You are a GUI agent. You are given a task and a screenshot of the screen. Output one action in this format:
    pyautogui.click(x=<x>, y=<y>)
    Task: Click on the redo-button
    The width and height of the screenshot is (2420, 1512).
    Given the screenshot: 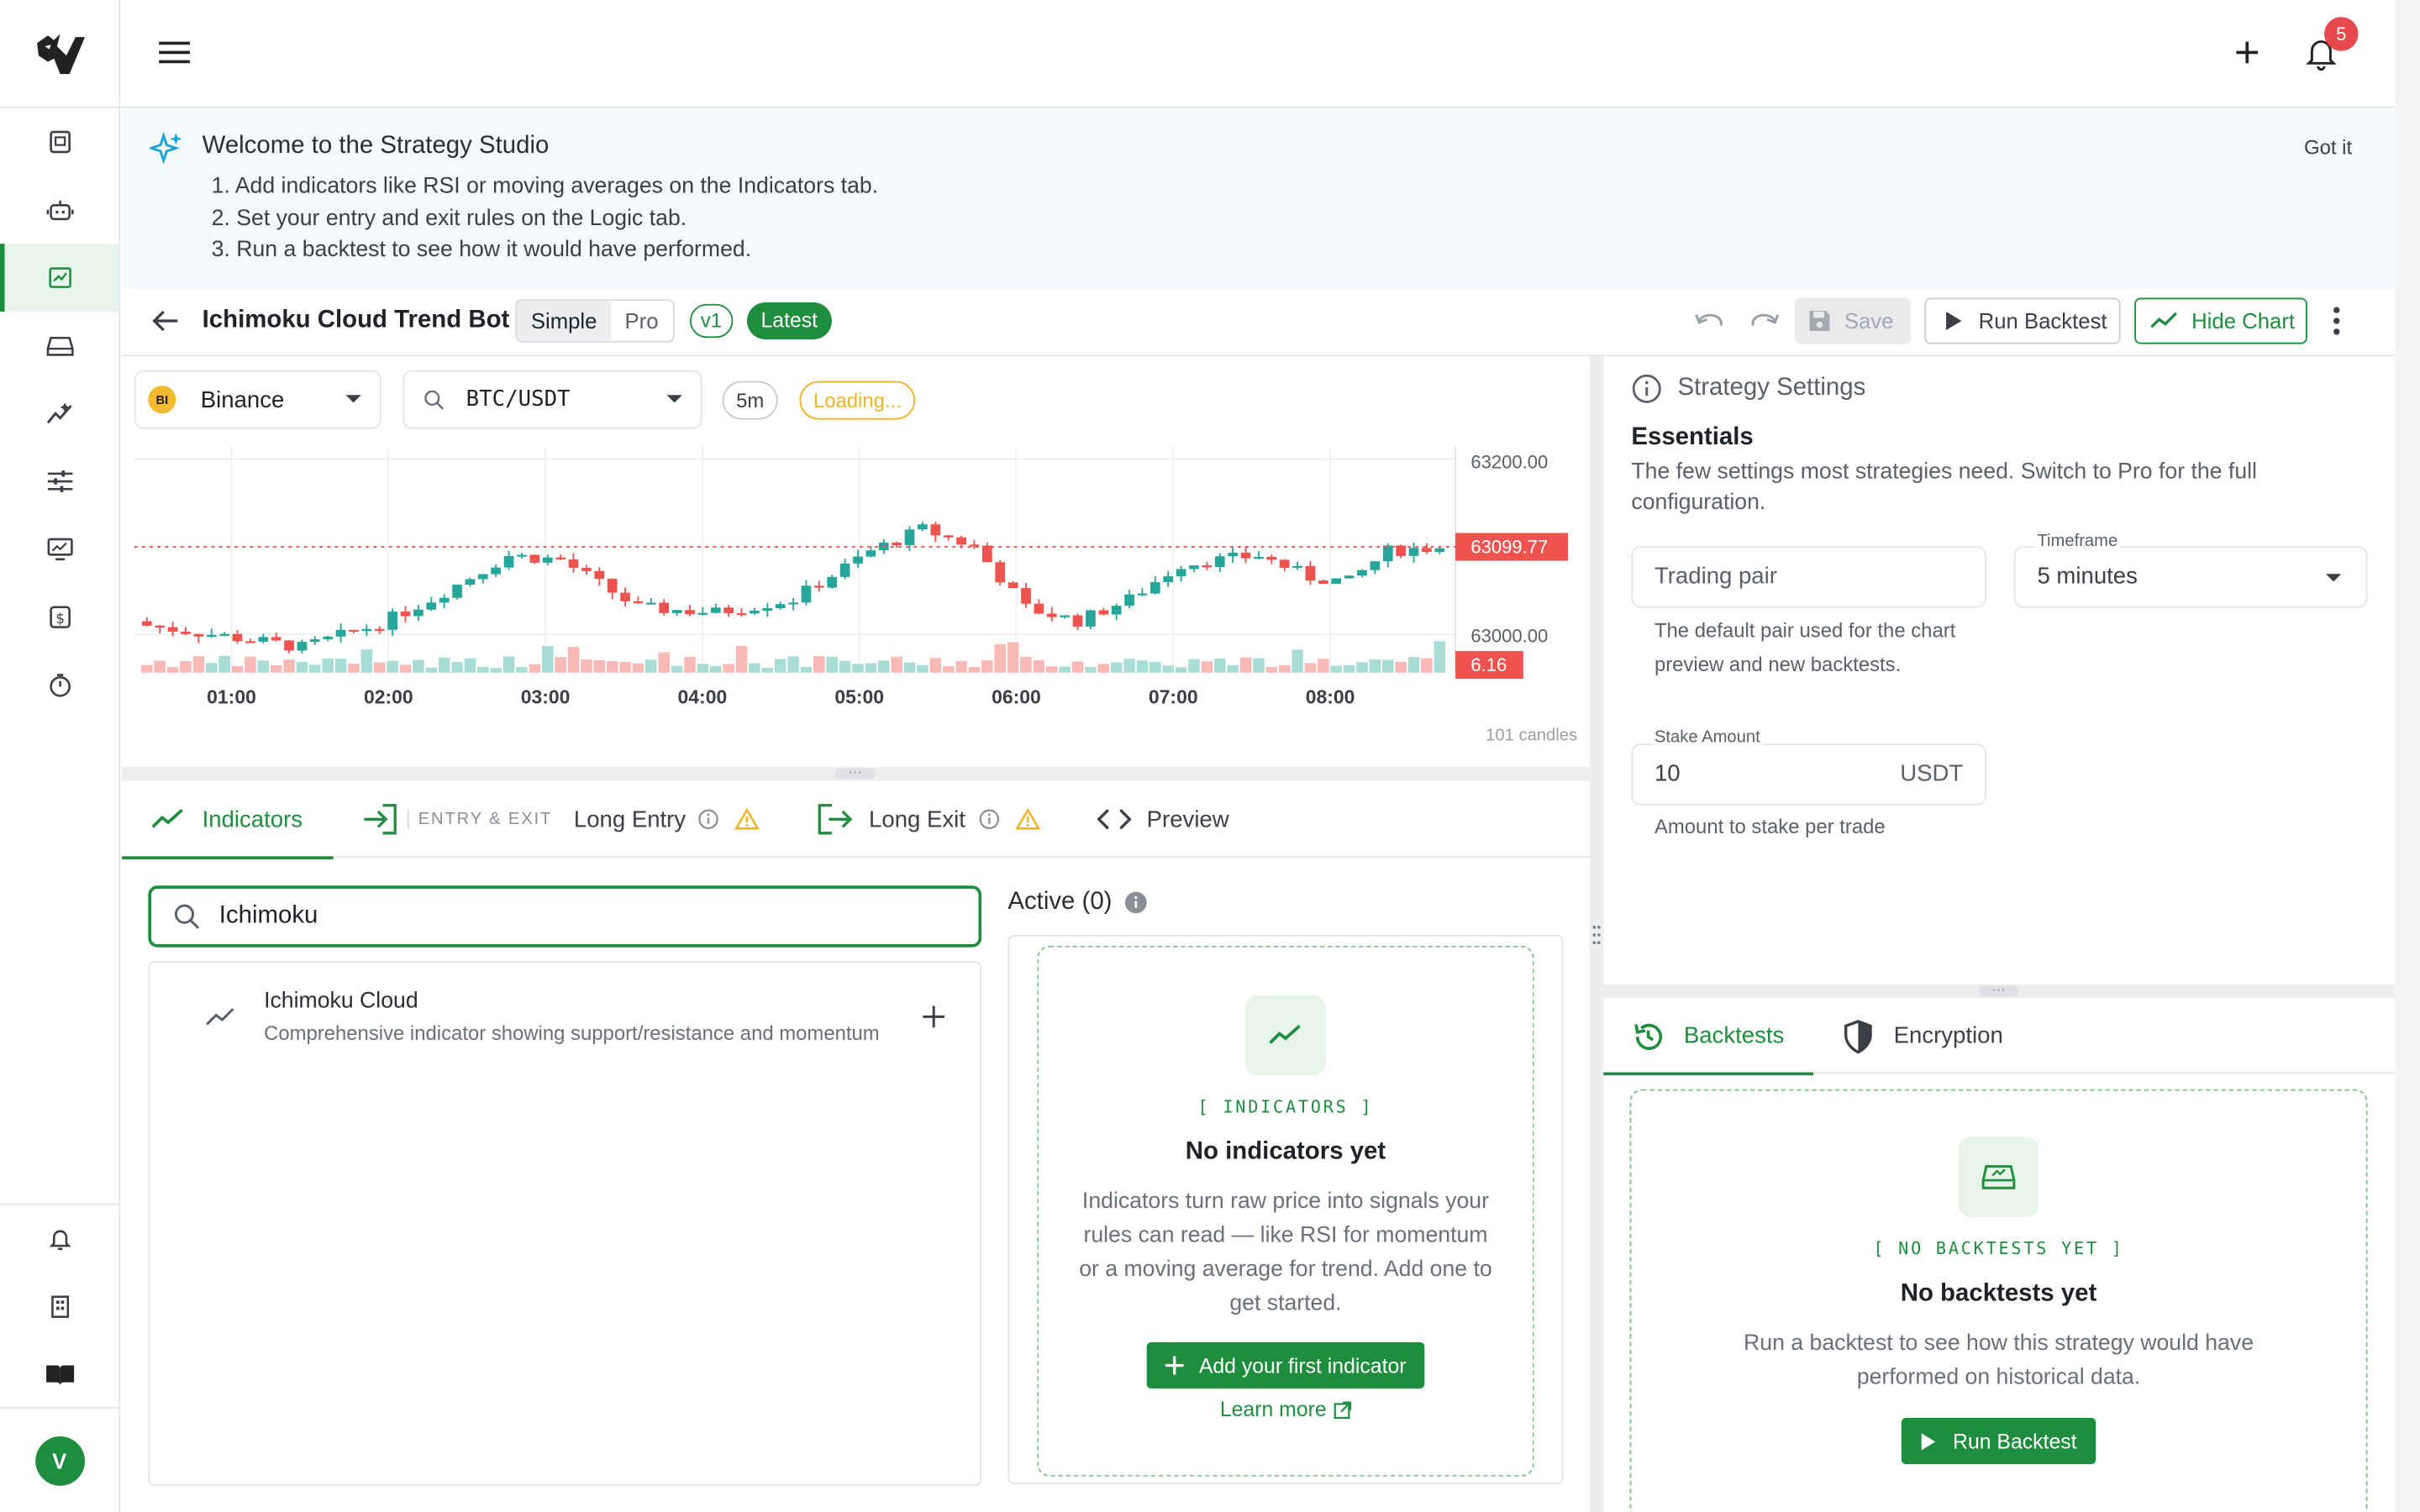 What is the action you would take?
    pyautogui.click(x=1764, y=325)
    